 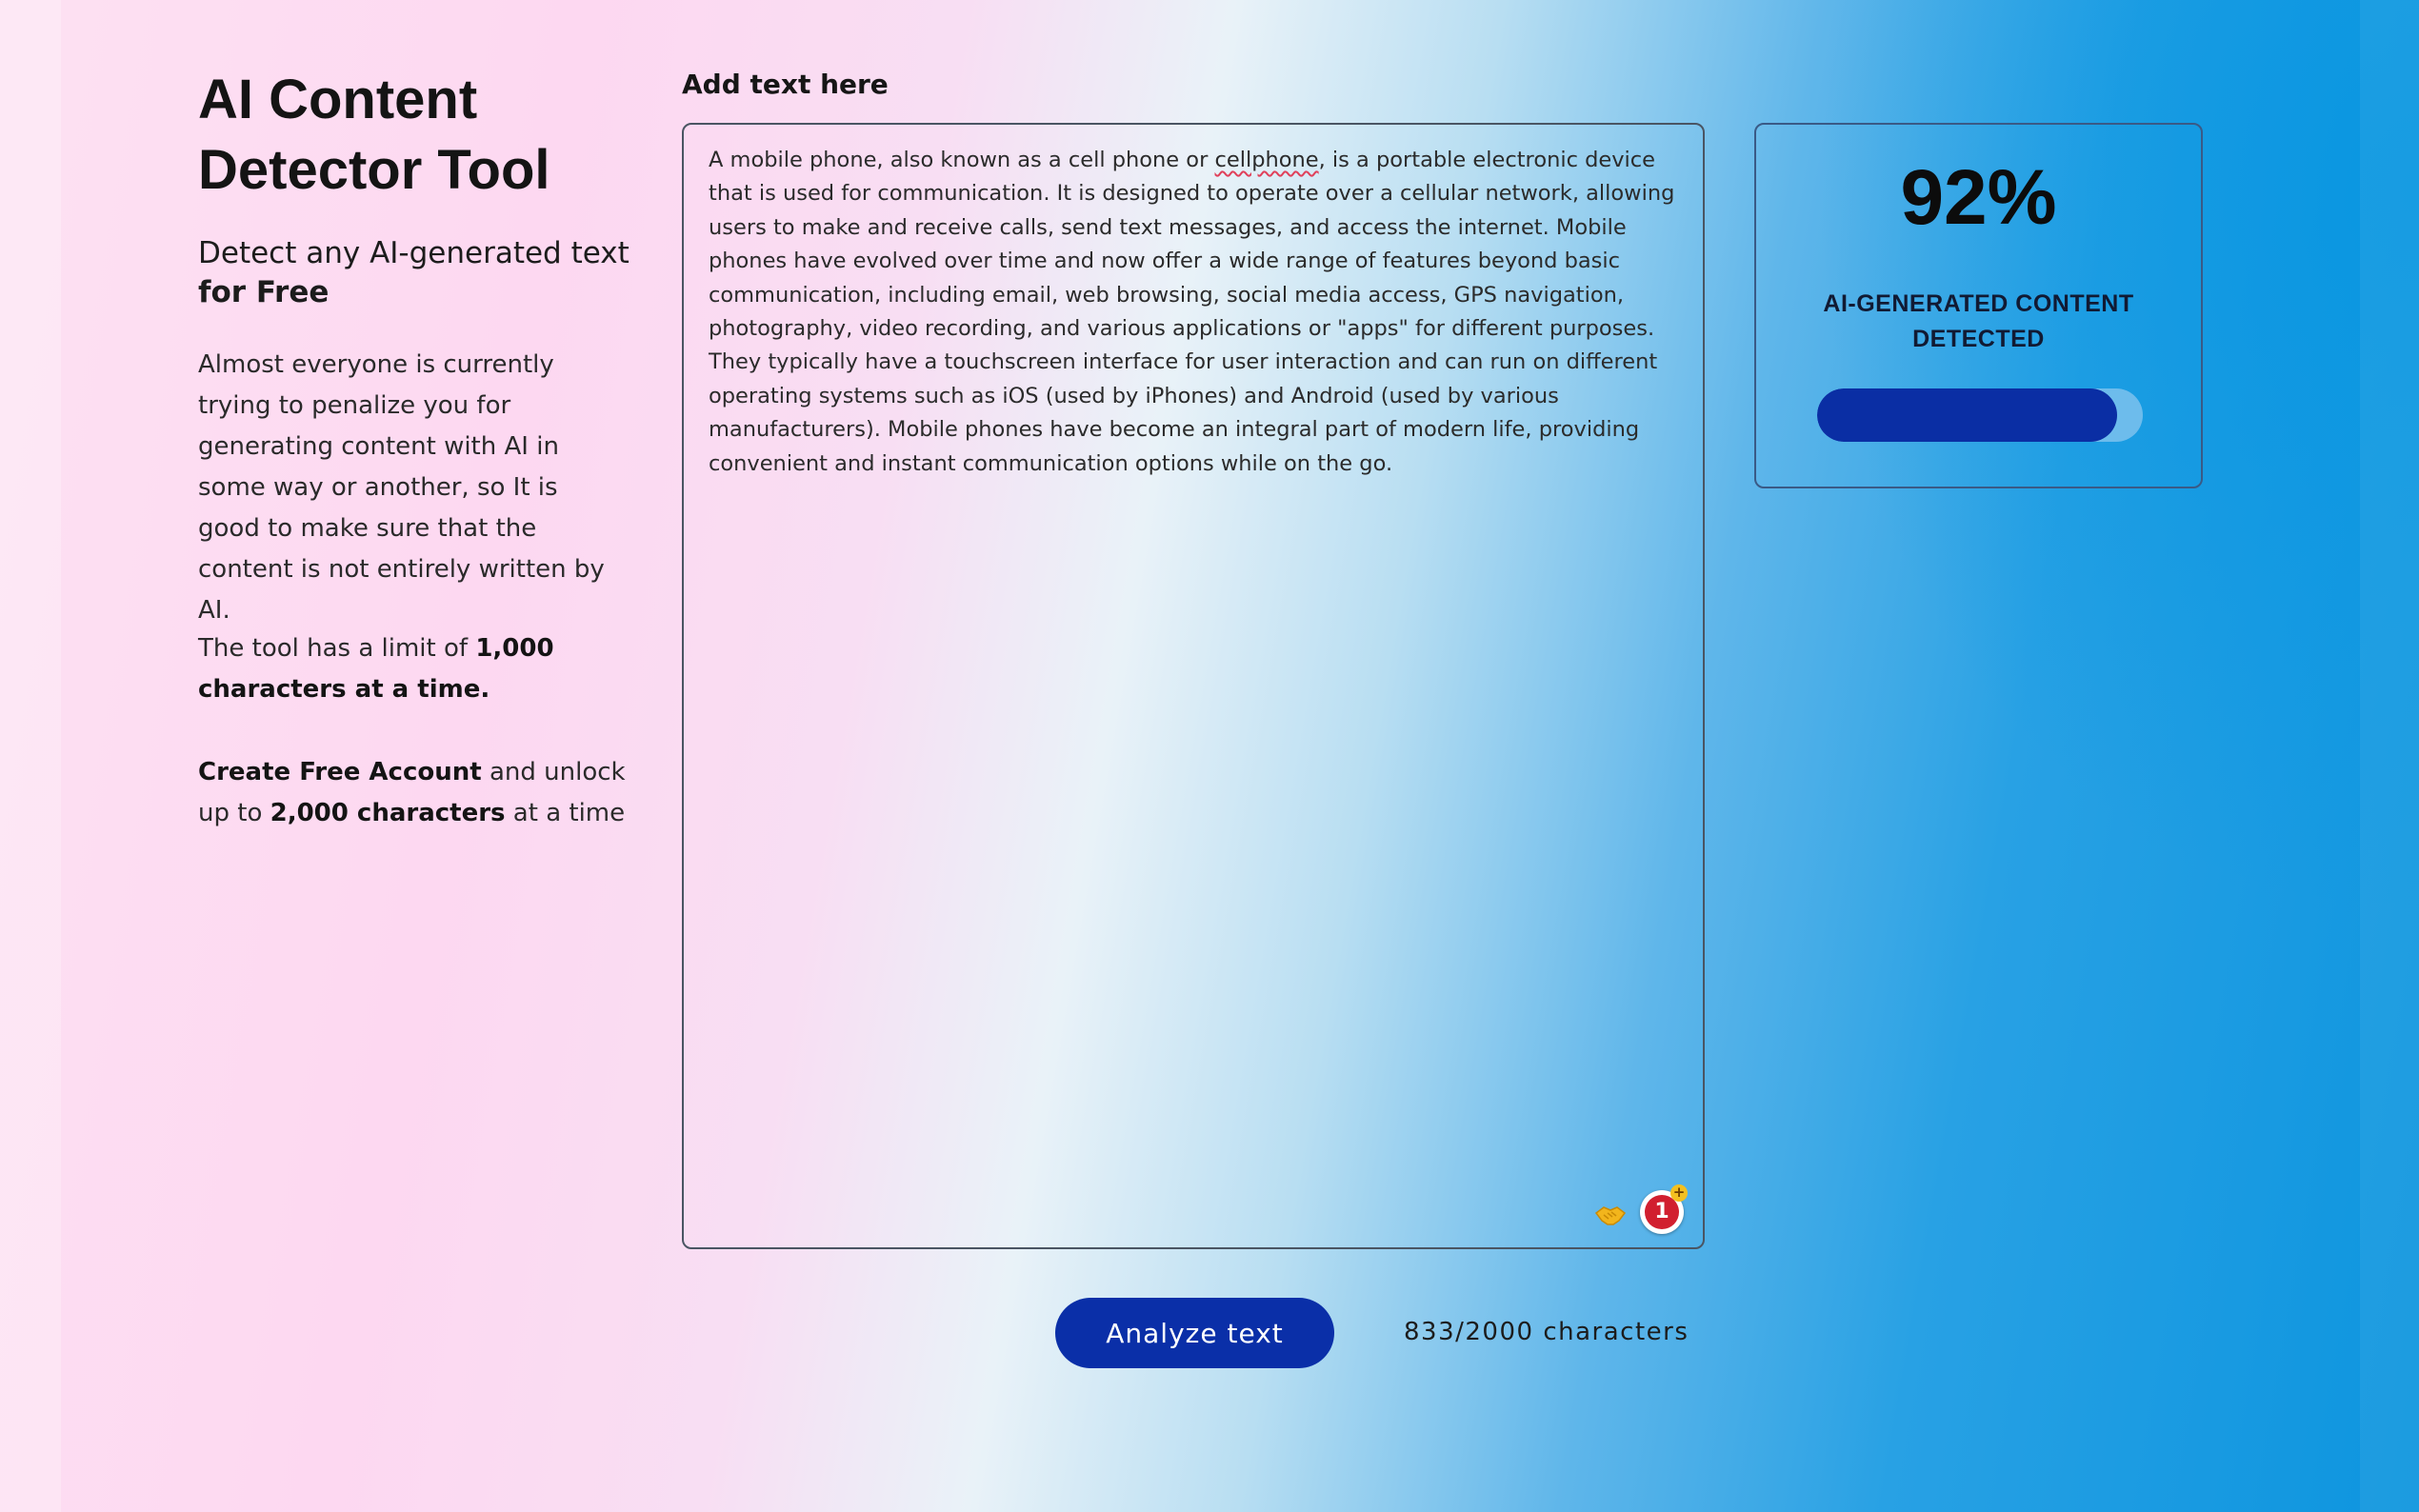 I want to click on ai-score-meter, so click(x=1980, y=415).